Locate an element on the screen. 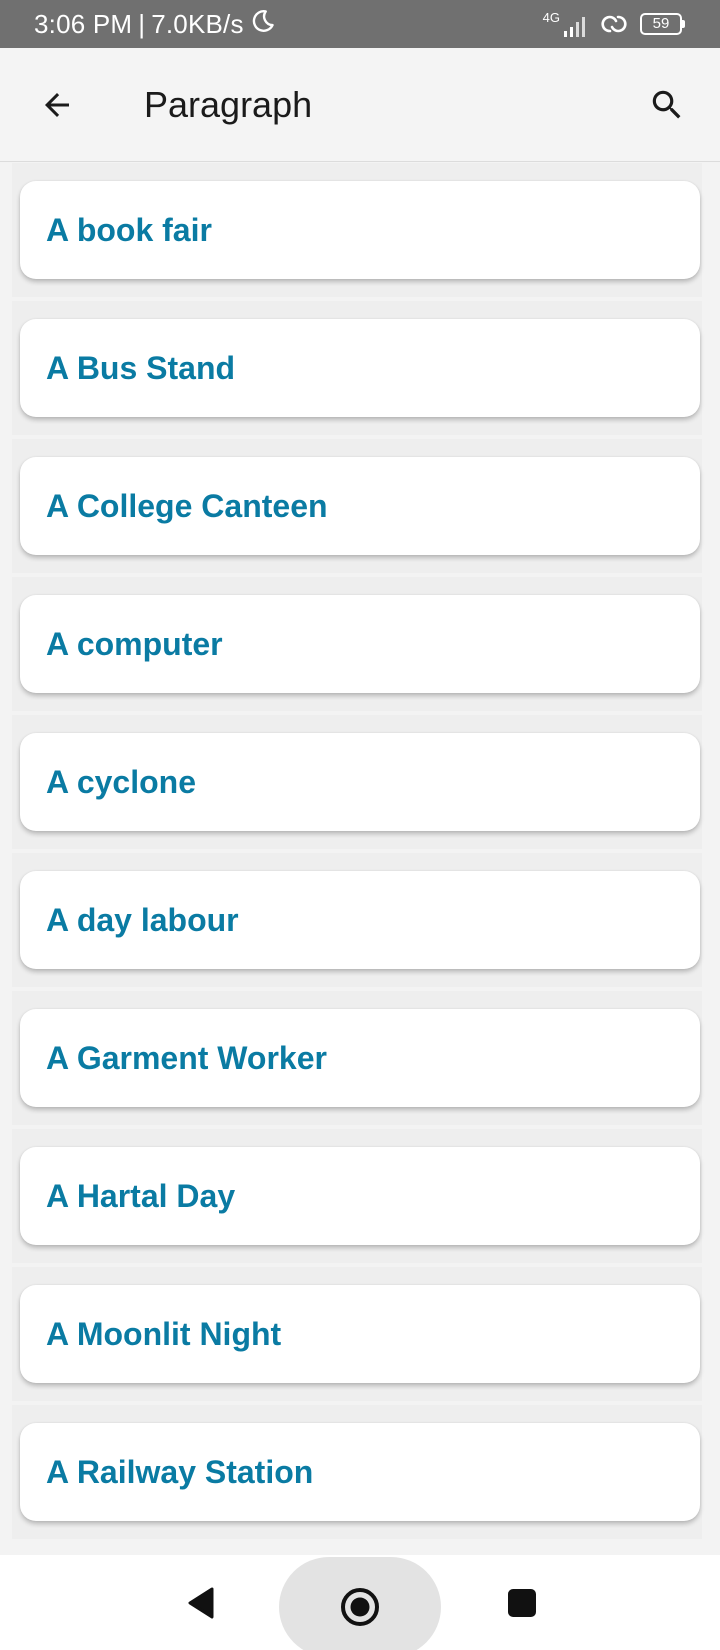  list-item: A Bus Stand is located at coordinates (357, 368).